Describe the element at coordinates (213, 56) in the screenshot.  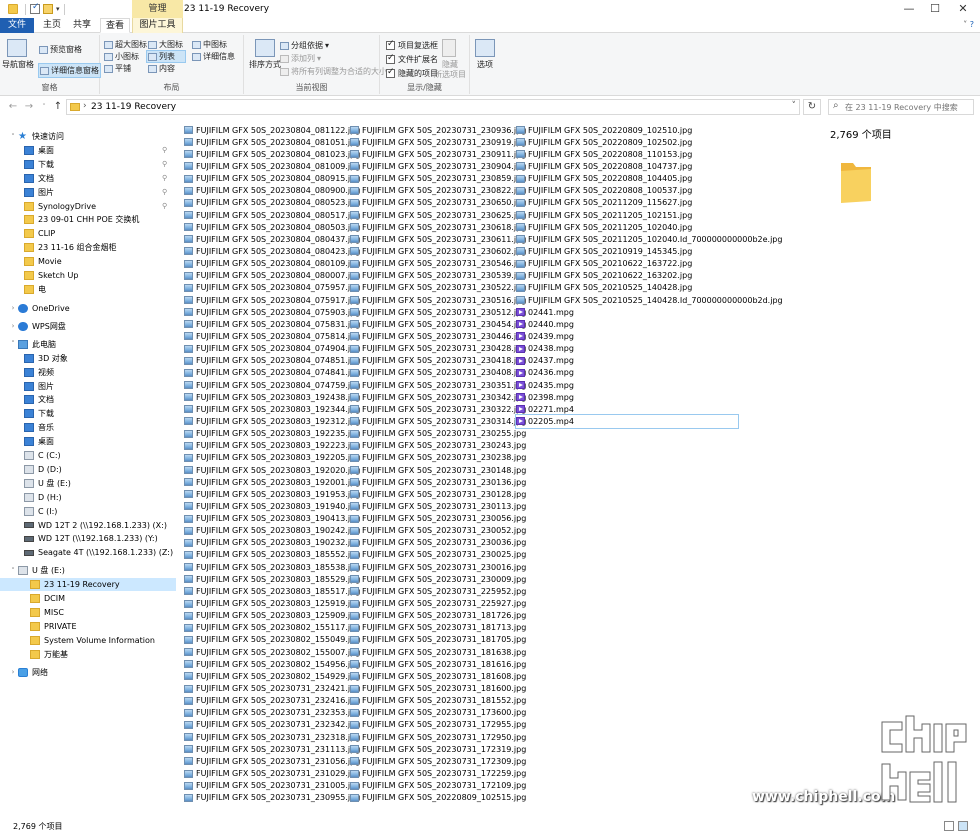
I see `layout-details: 详细信息` at that location.